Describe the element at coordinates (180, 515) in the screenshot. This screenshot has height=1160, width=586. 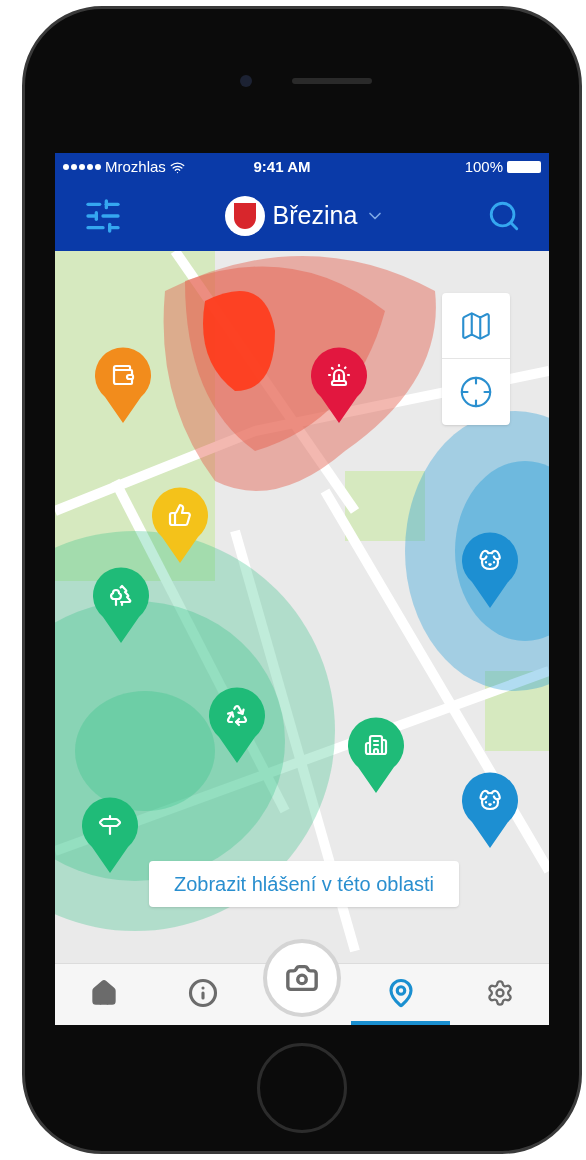
I see `thumbs-up-icon` at that location.